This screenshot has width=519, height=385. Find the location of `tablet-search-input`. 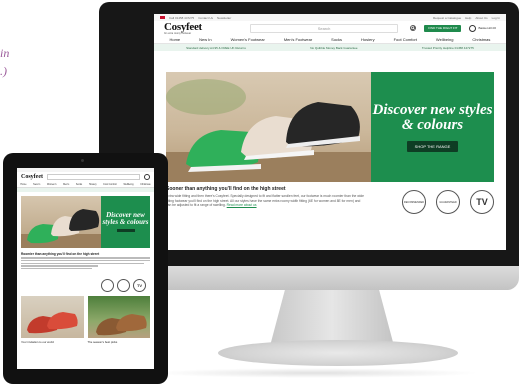

tablet-search-input is located at coordinates (93, 177).